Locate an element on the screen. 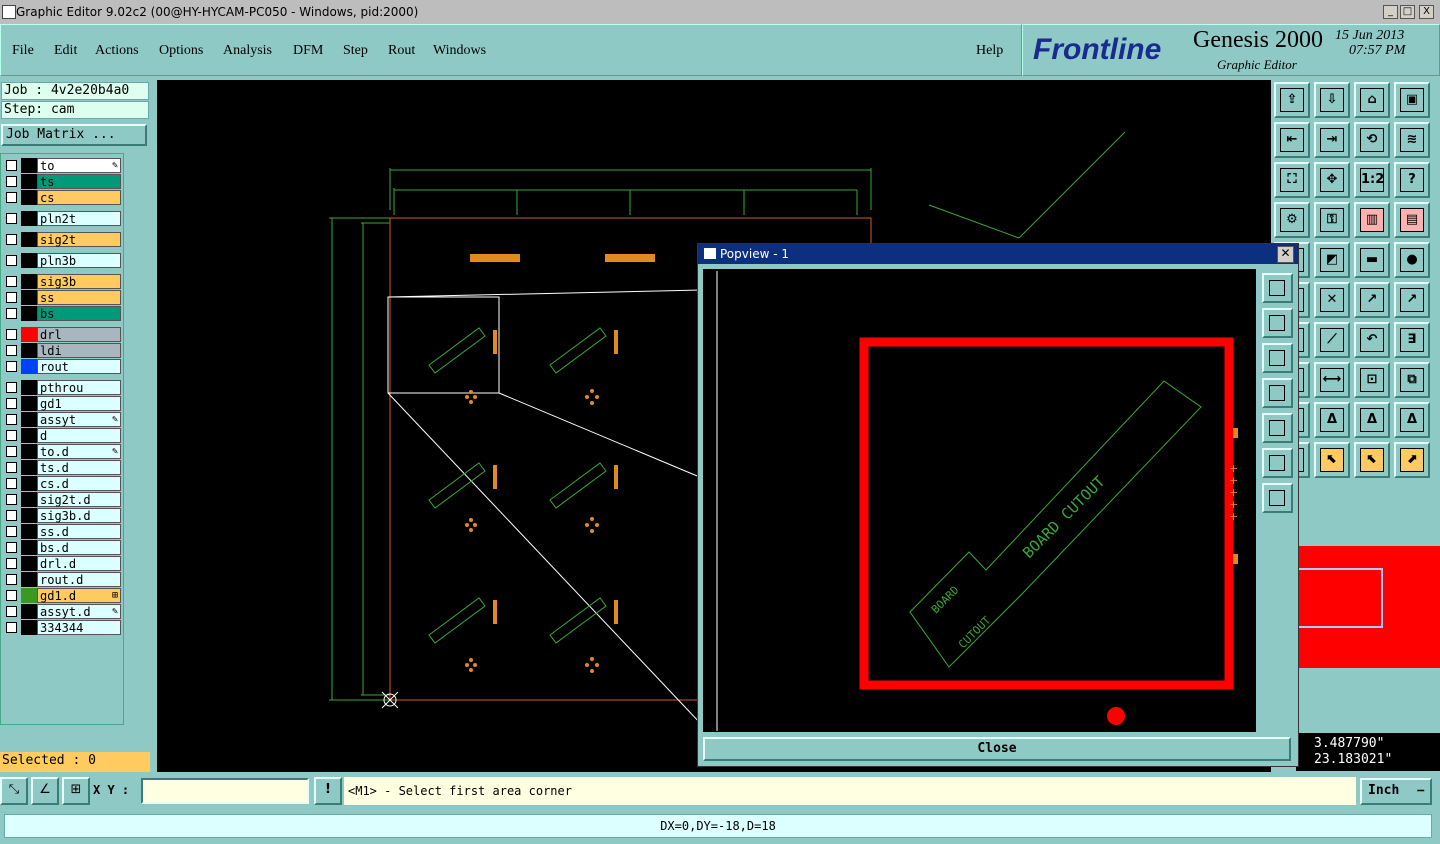  layer-name: drl is located at coordinates (79, 334).